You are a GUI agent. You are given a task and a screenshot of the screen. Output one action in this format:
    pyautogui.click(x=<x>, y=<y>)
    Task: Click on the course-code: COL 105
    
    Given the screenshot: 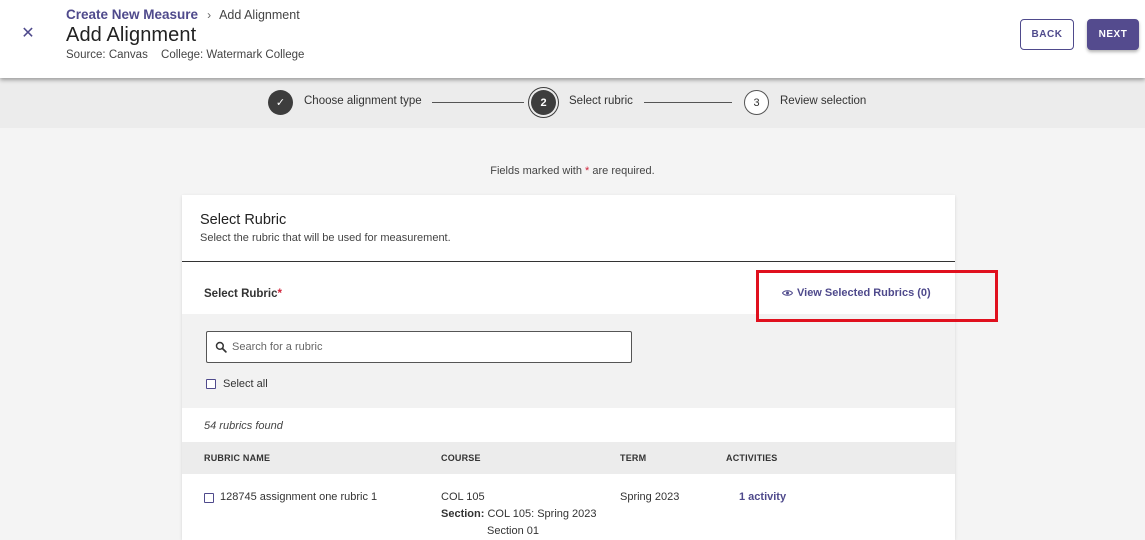 What is the action you would take?
    pyautogui.click(x=463, y=497)
    